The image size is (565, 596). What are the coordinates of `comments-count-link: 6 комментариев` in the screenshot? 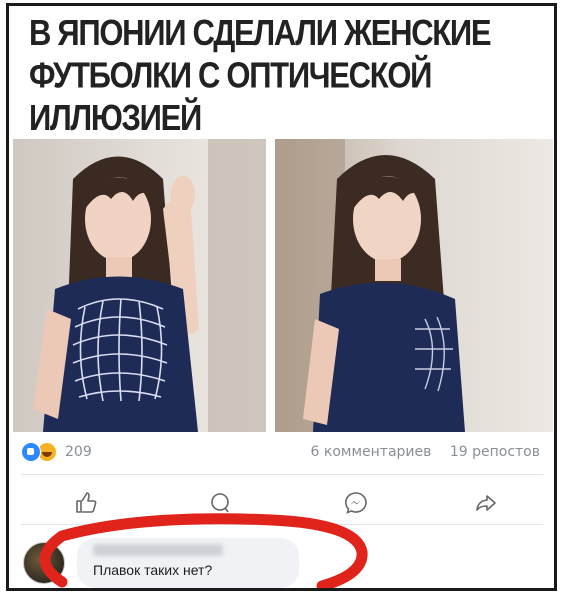 It's located at (371, 452).